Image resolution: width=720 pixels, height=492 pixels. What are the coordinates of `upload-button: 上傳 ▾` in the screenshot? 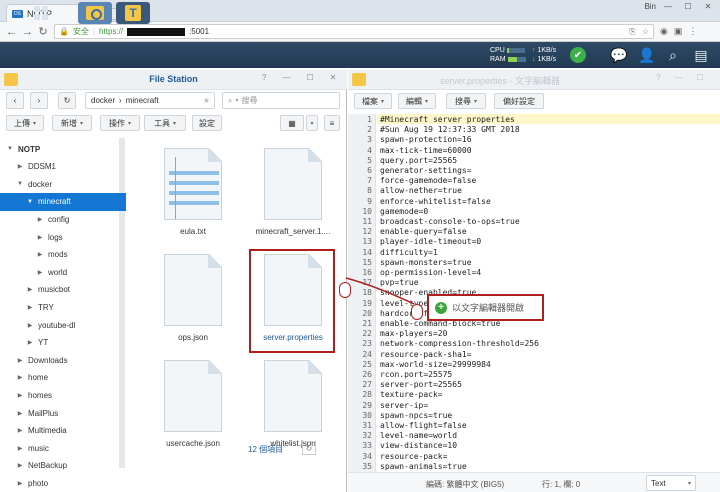 It's located at (25, 123).